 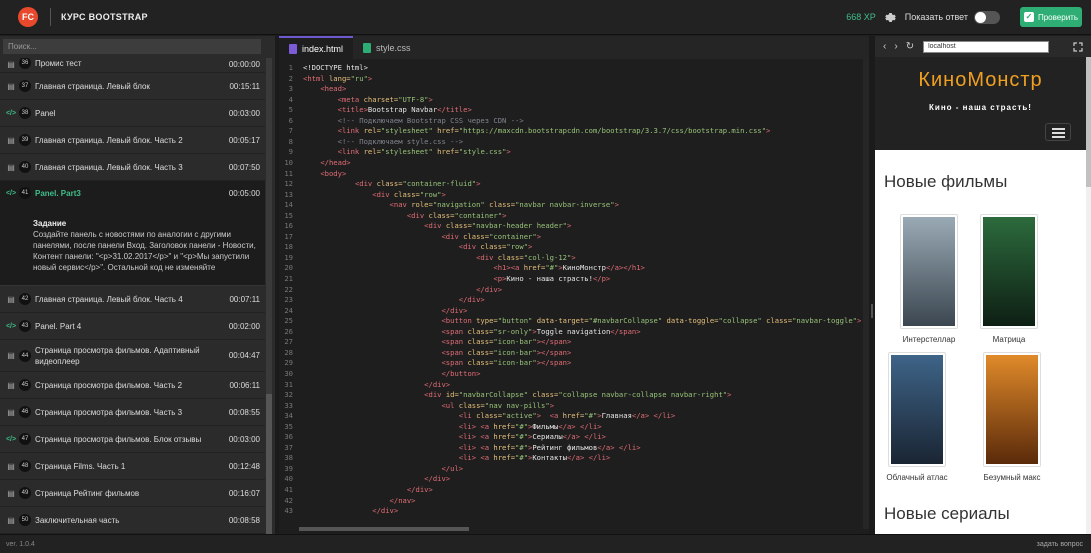 What do you see at coordinates (407, 152) in the screenshot?
I see `code-line: <link rel="stylesheet" href="style.css">` at bounding box center [407, 152].